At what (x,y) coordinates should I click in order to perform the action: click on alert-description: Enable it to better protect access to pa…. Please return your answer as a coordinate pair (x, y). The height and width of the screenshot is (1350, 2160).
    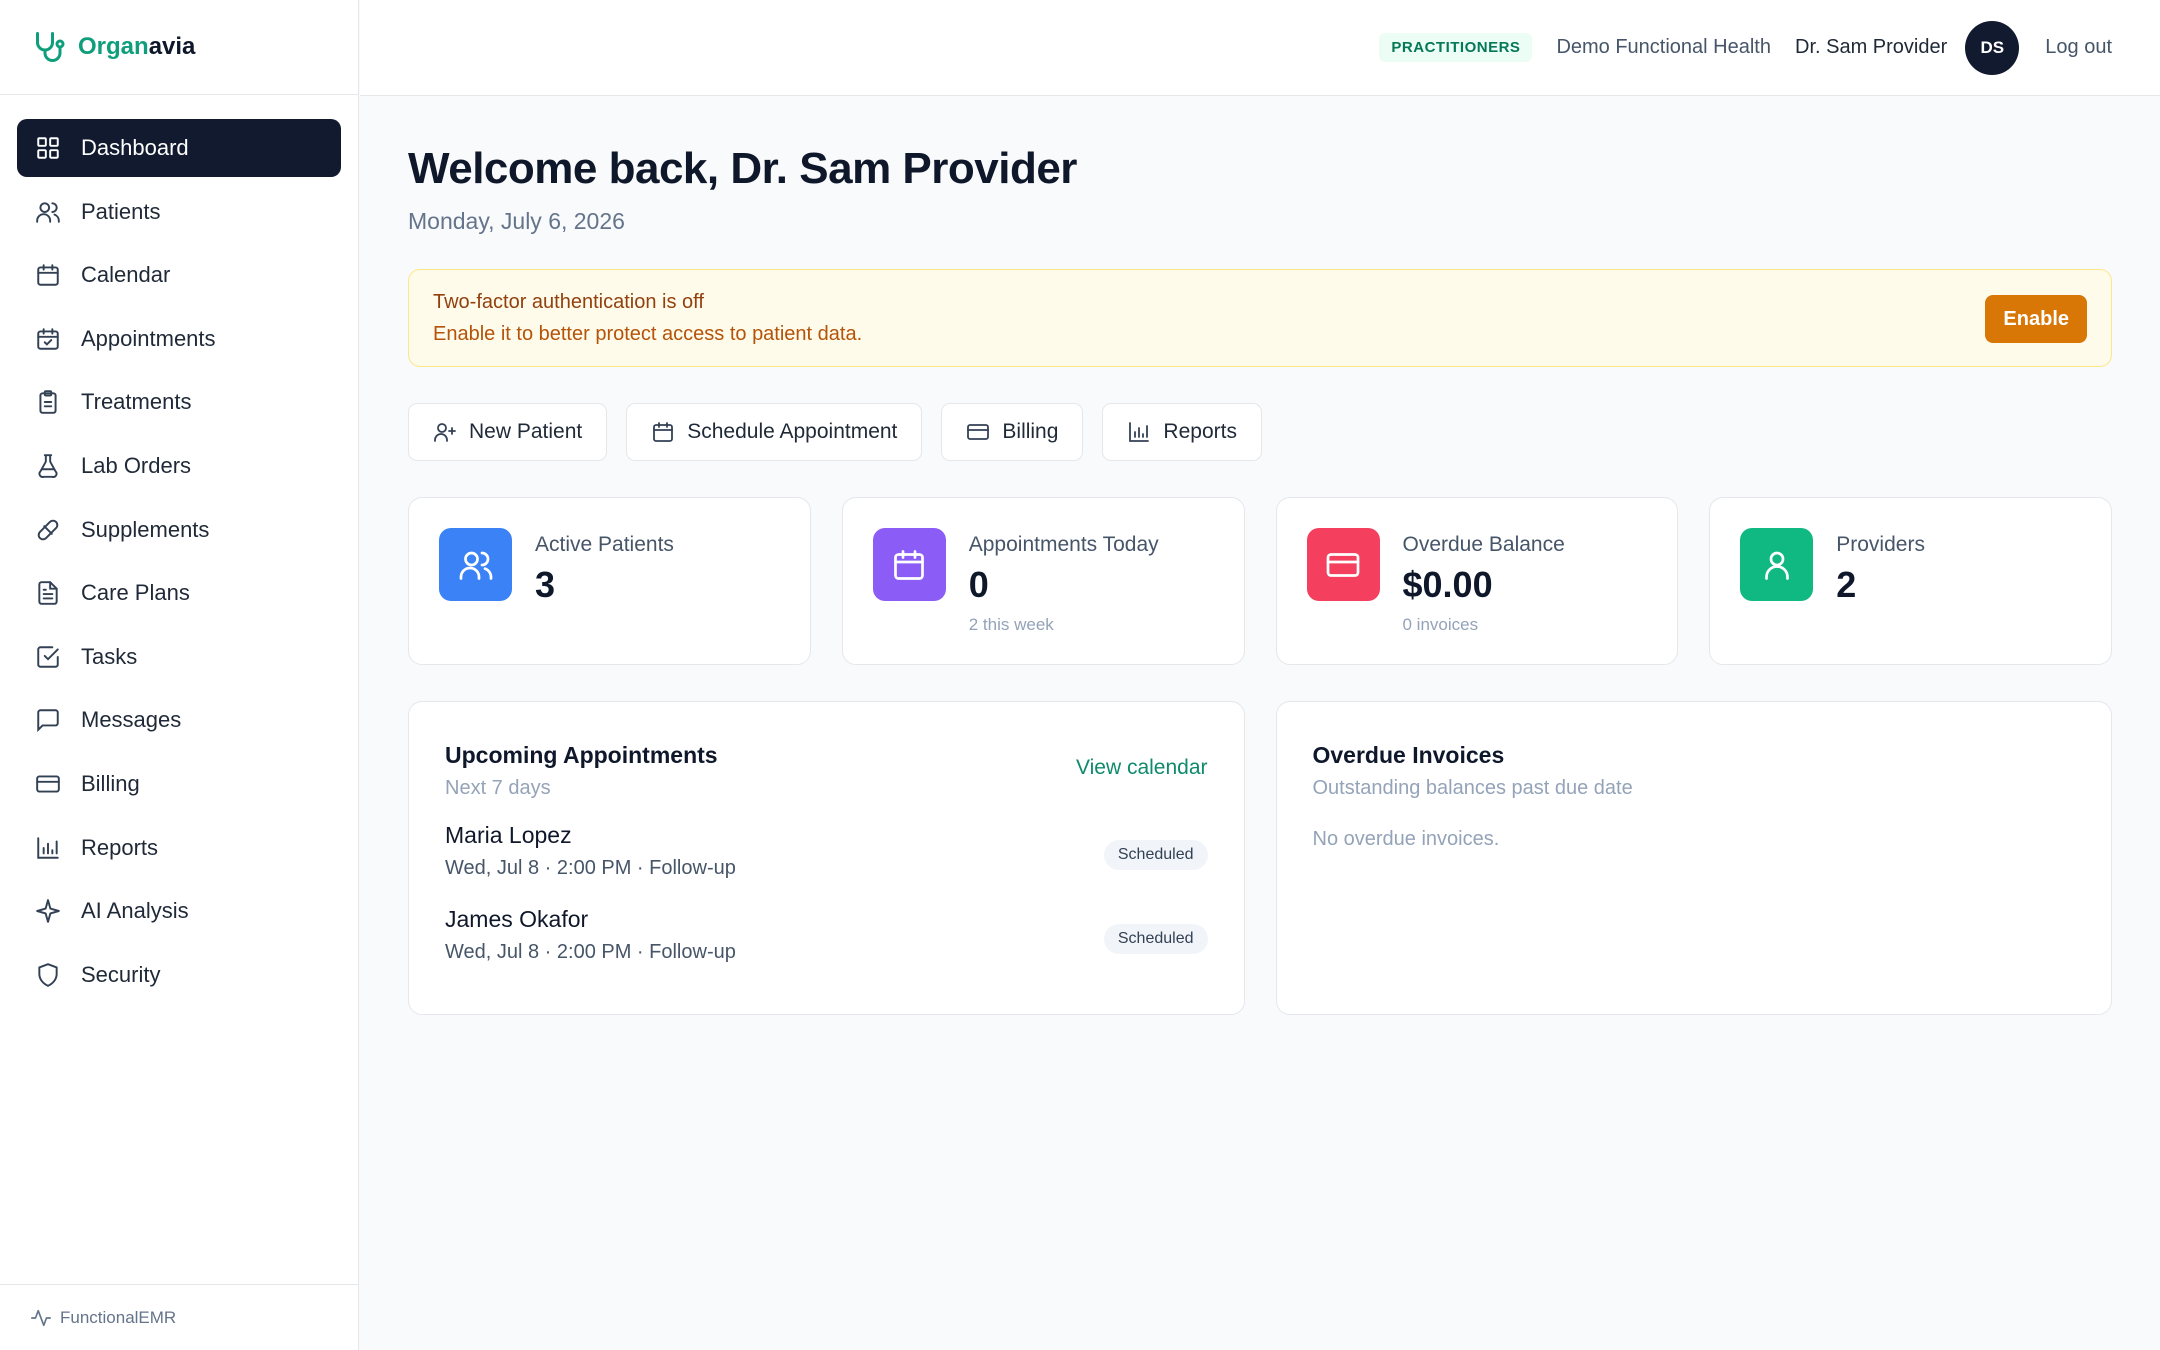
    Looking at the image, I should click on (648, 333).